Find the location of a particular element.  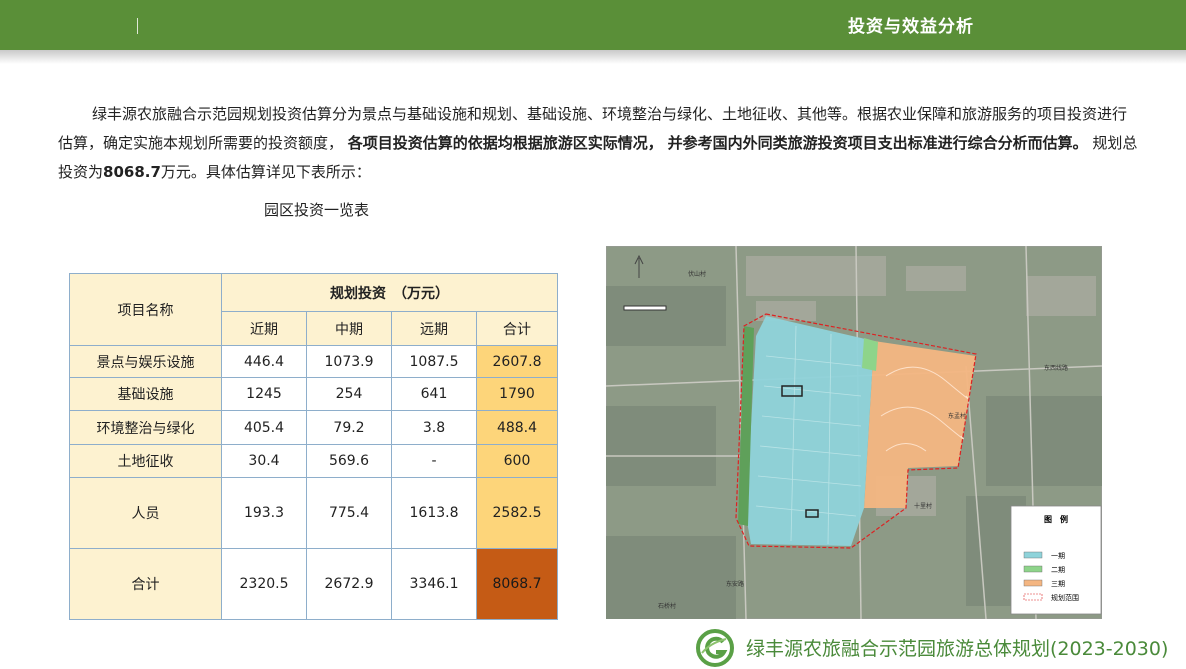

row-total: 2582.5 is located at coordinates (517, 513).